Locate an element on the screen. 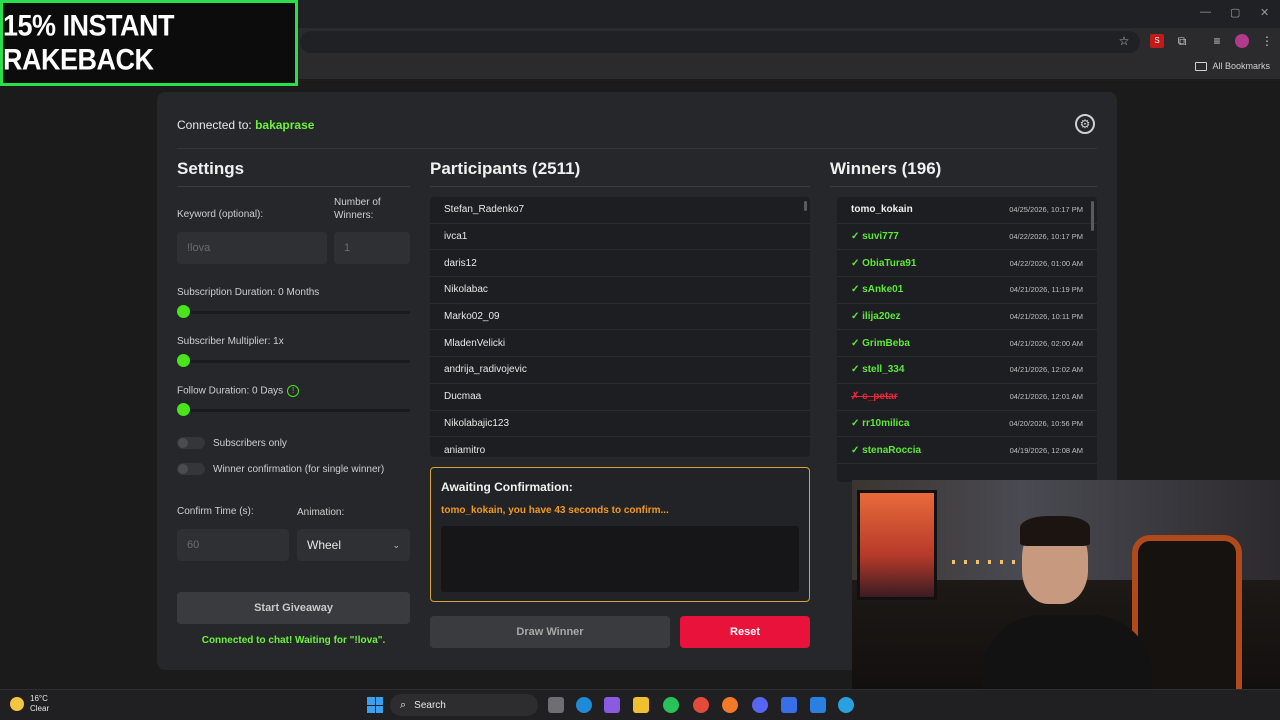 The height and width of the screenshot is (720, 1280). winner-name: ✓ stell_334 is located at coordinates (878, 370).